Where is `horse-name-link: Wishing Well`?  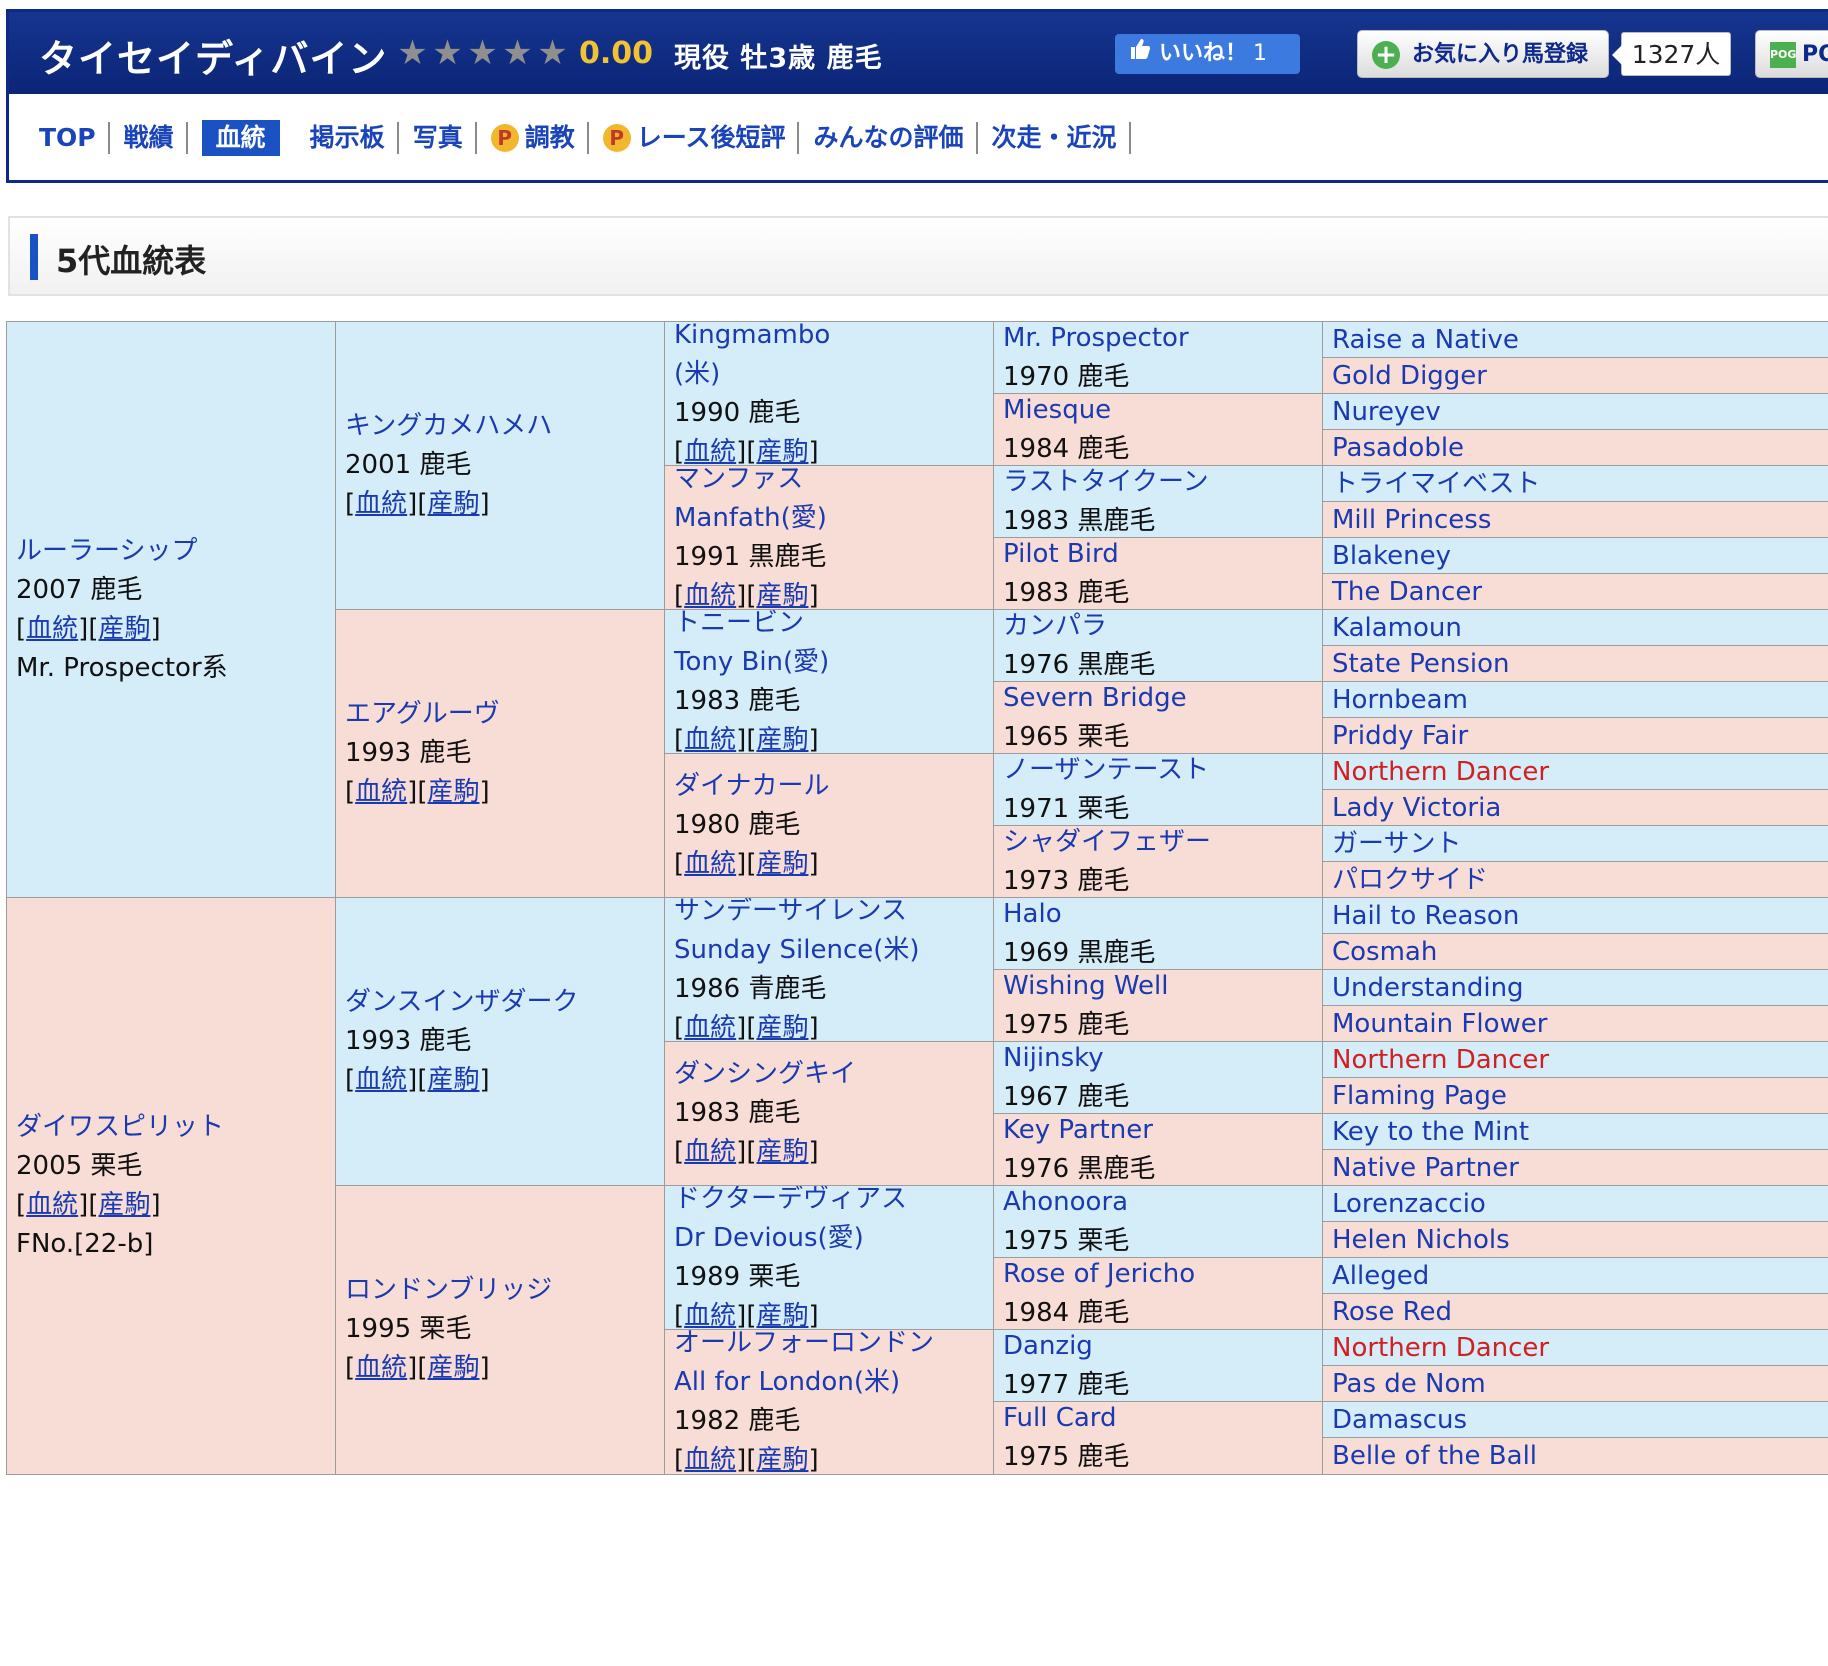
horse-name-link: Wishing Well is located at coordinates (1163, 988).